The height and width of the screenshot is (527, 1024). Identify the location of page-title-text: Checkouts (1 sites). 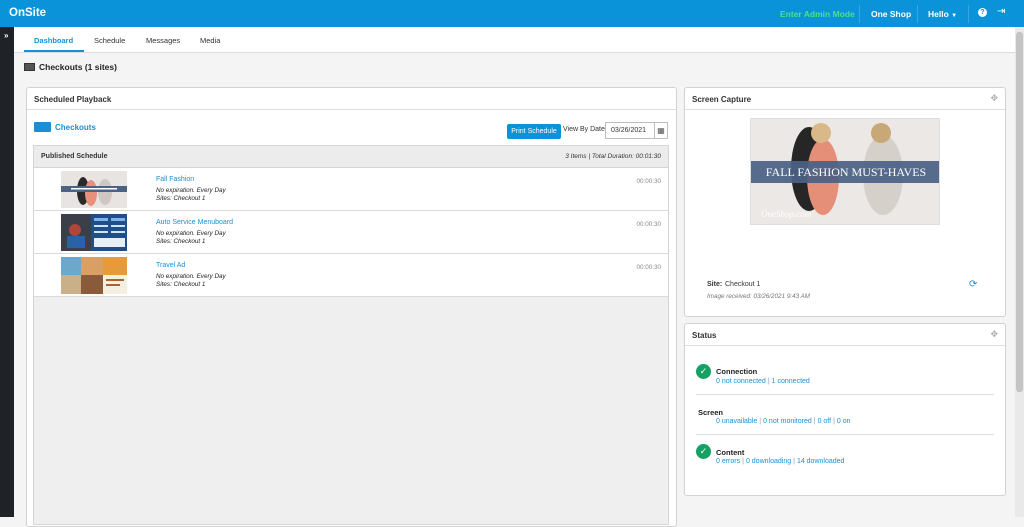
(78, 67).